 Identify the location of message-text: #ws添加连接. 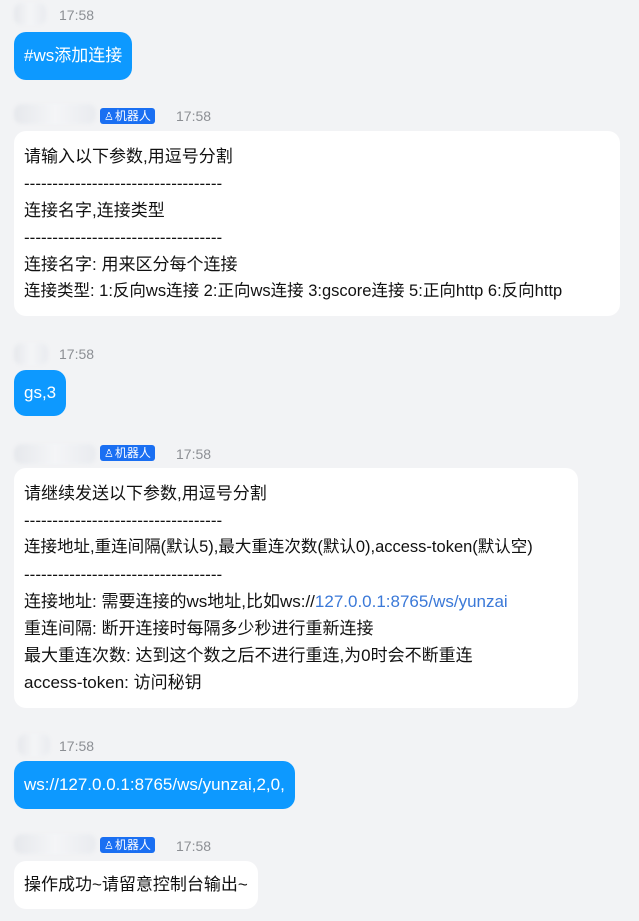
(73, 55).